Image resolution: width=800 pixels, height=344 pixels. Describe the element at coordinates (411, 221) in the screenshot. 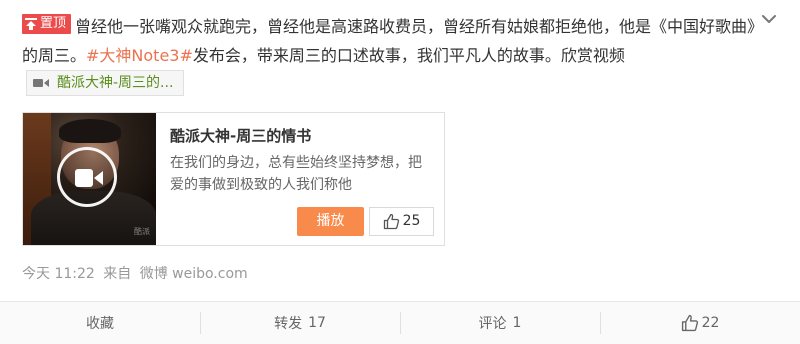

I see `video-card-like-count: 25` at that location.